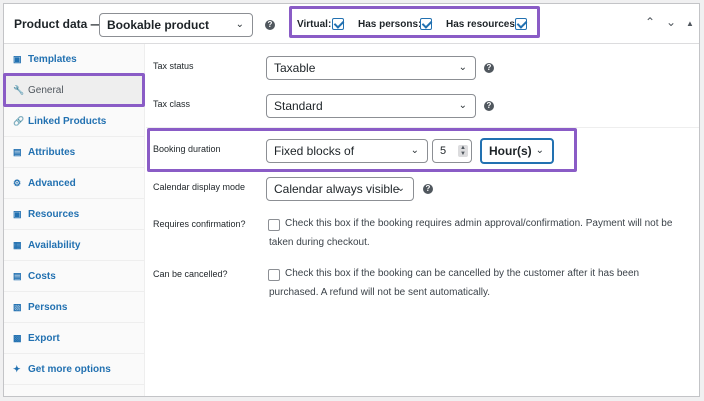 This screenshot has height=401, width=704. I want to click on tab-get-more-options: ✦ Get more options, so click(74, 369).